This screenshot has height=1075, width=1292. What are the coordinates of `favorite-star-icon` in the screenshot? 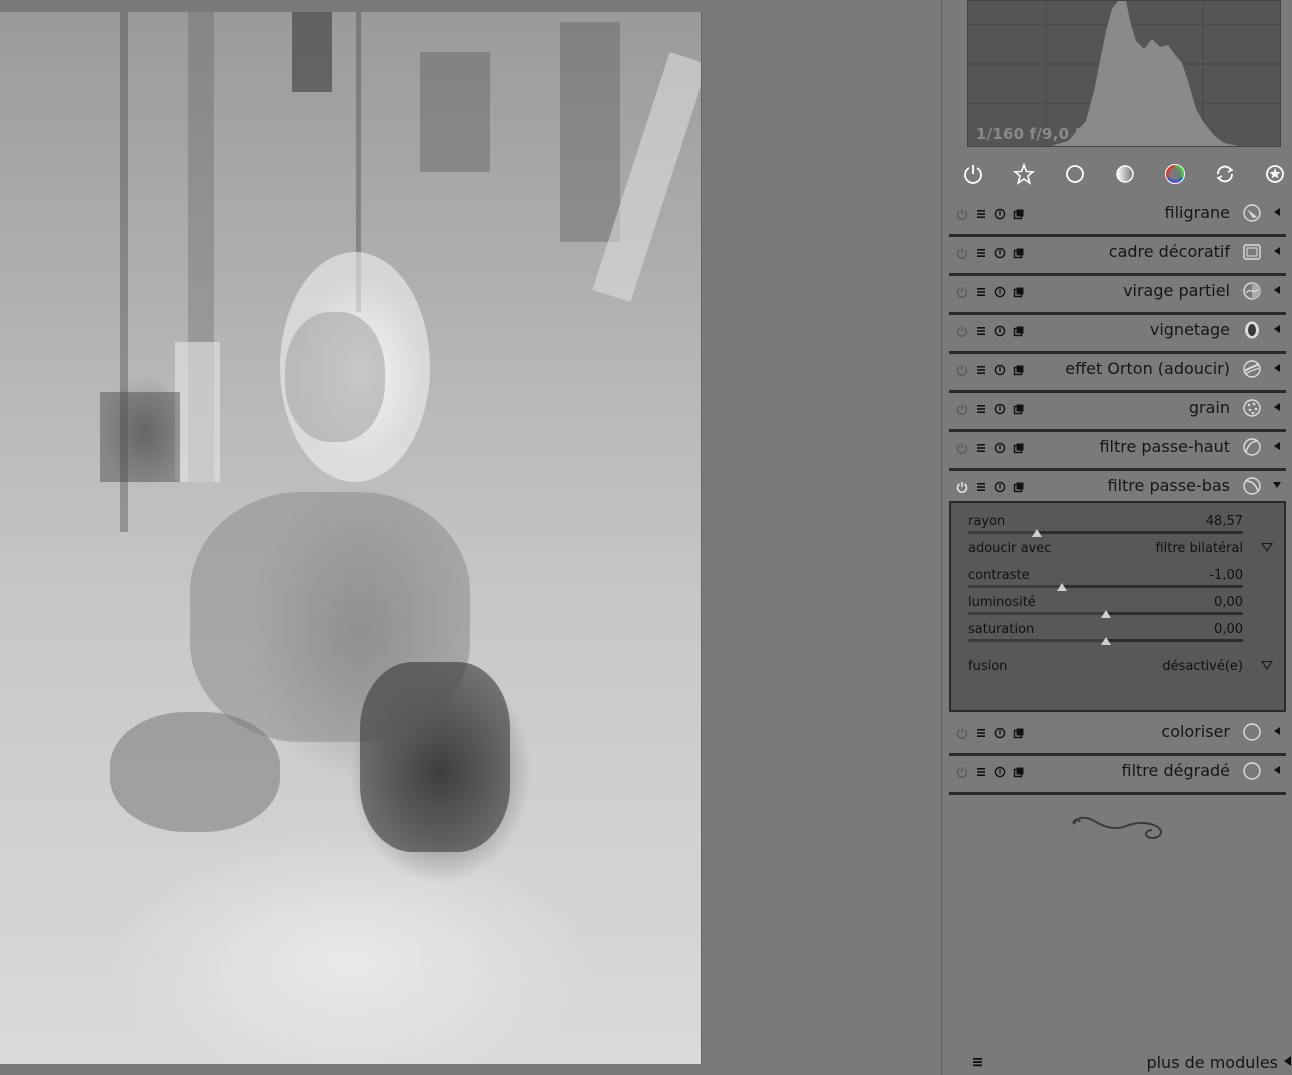 It's located at (1024, 174).